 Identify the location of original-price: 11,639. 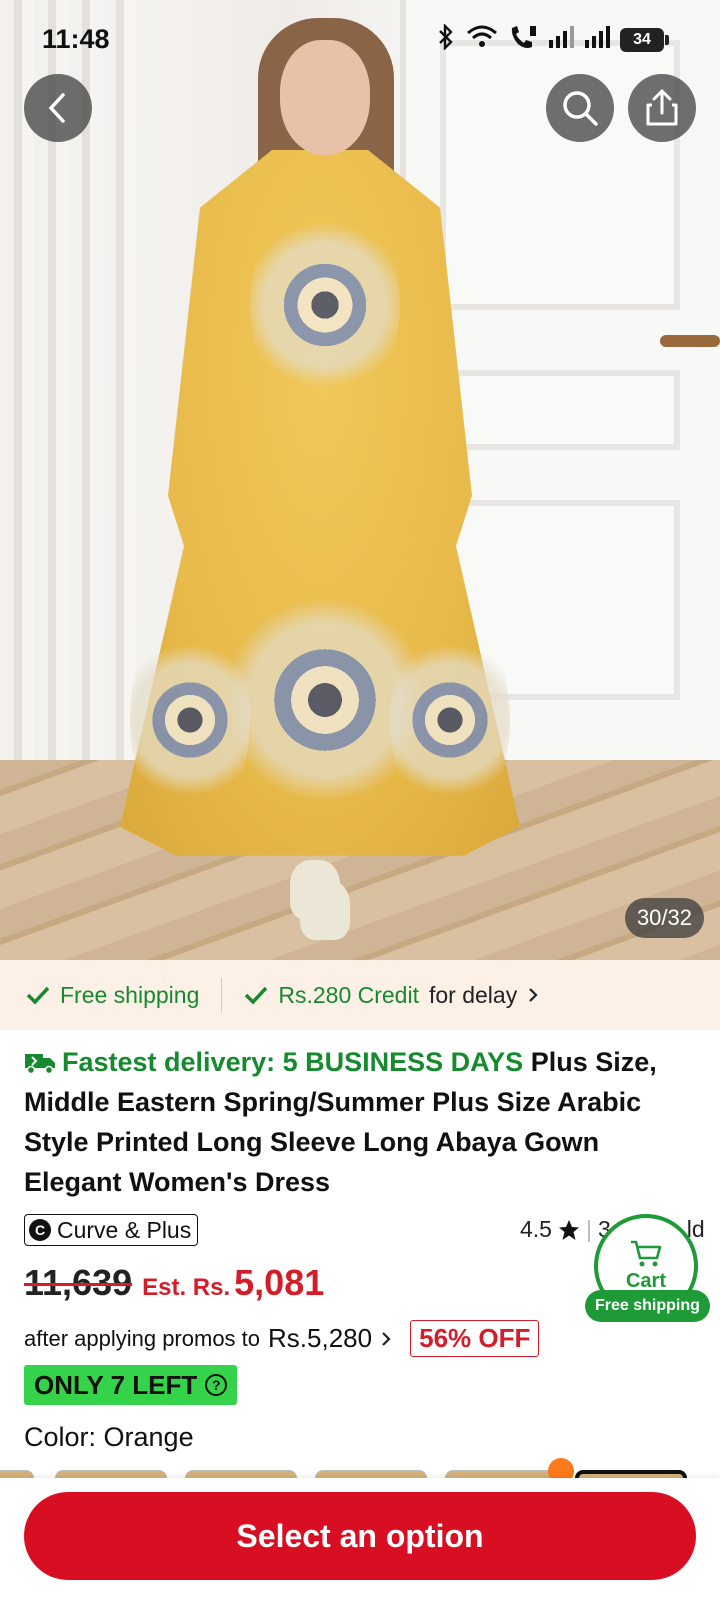
(78, 1282).